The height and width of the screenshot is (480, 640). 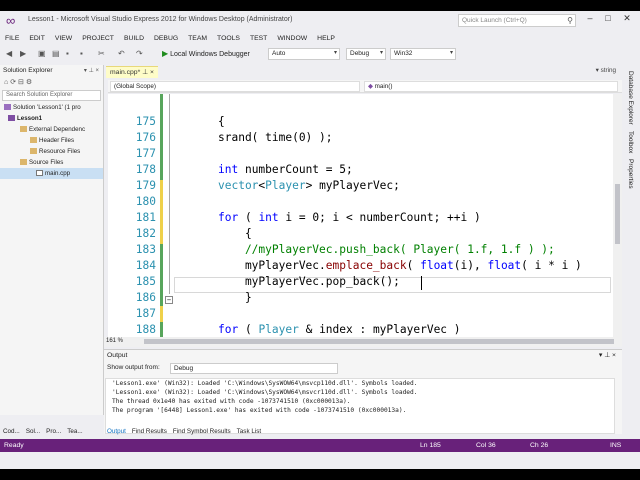 I want to click on toolbox-tab: Toolbox, so click(x=630, y=142).